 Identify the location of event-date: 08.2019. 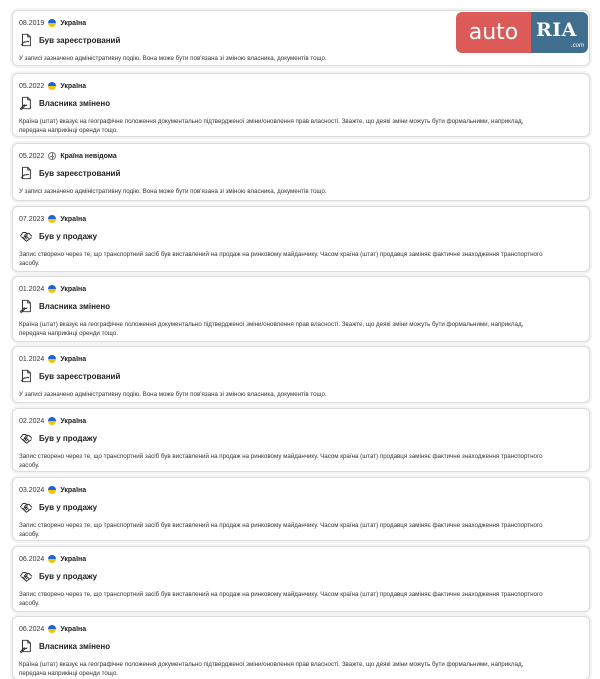
(32, 23).